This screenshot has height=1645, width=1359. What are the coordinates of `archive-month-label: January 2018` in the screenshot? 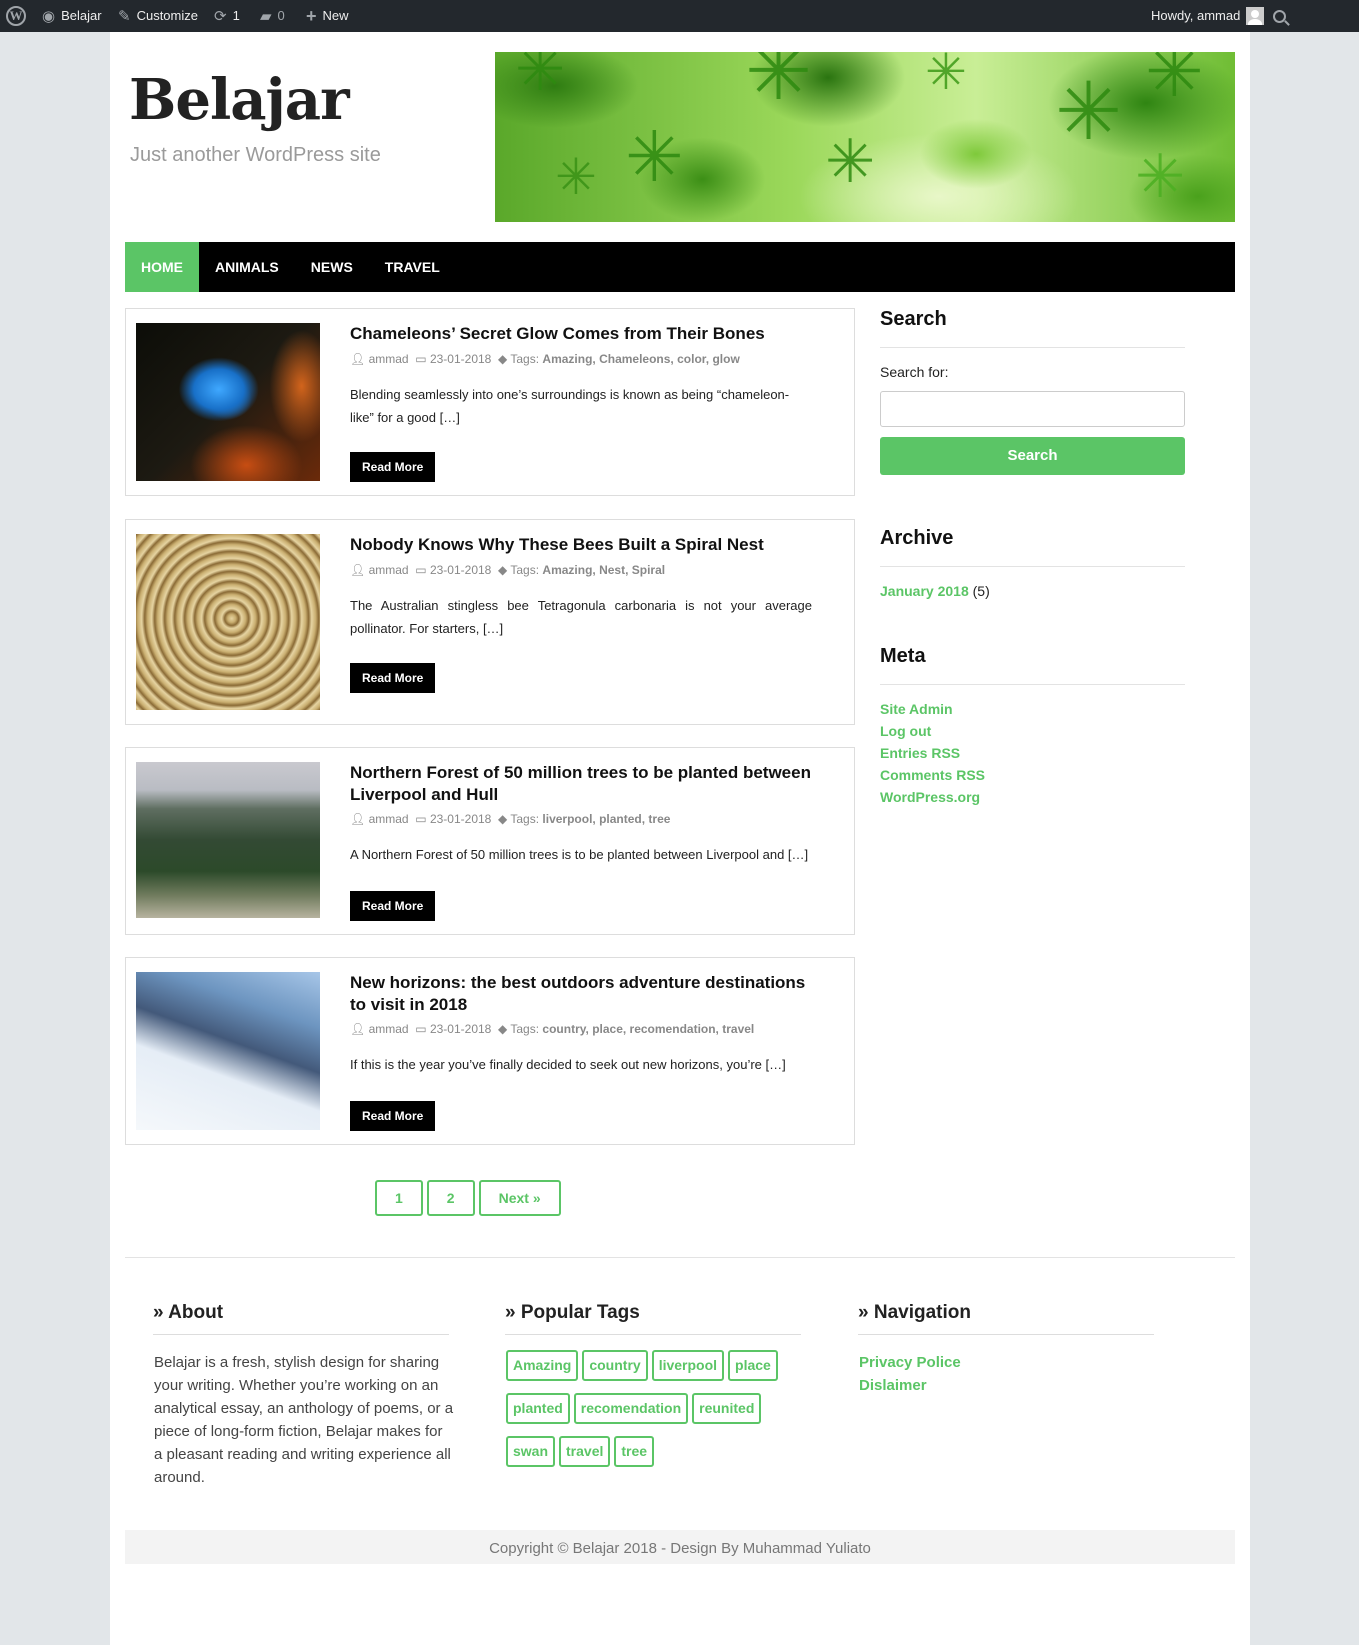 It's located at (924, 591).